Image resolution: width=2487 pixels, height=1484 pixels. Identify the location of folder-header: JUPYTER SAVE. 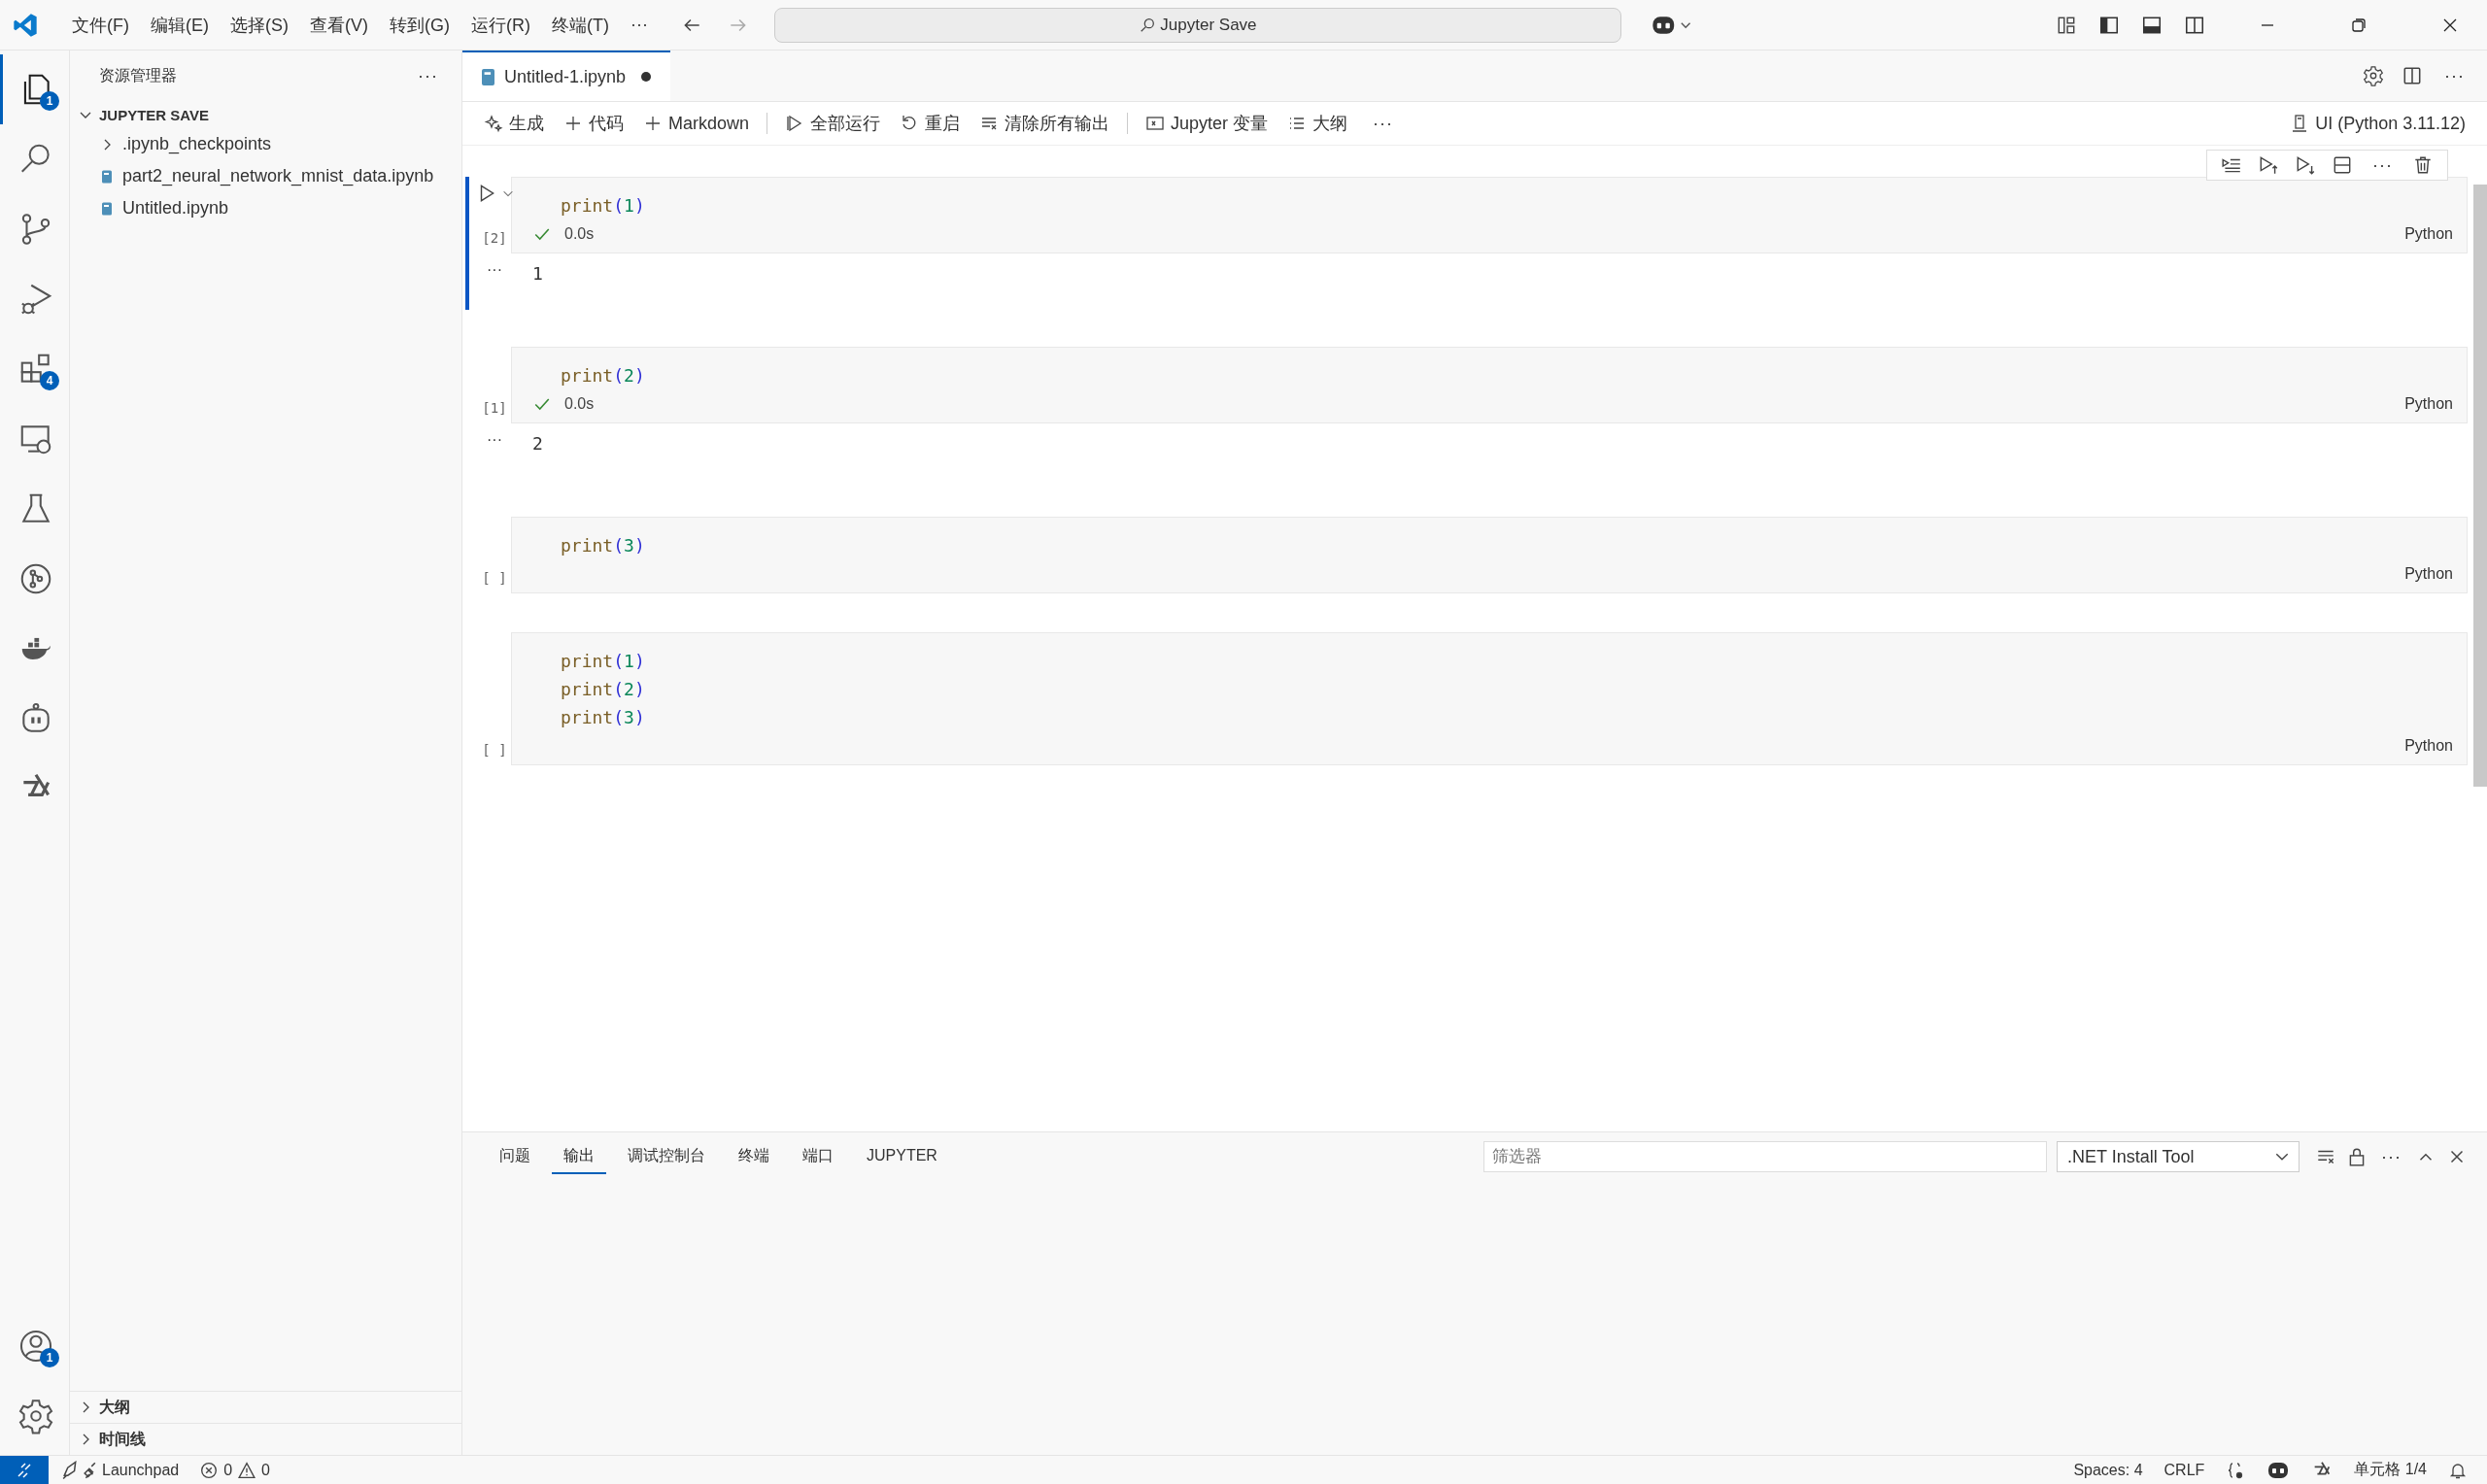
(265, 114).